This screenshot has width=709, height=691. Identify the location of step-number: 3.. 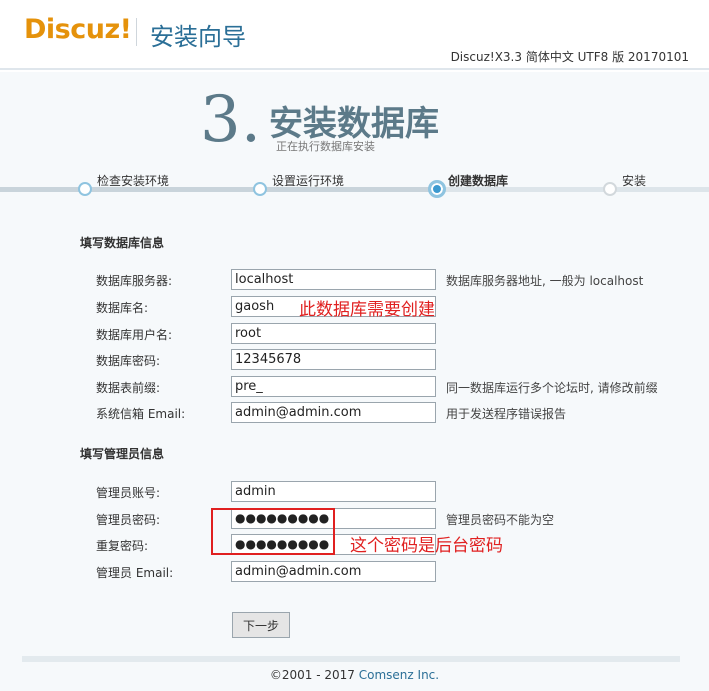
(231, 120).